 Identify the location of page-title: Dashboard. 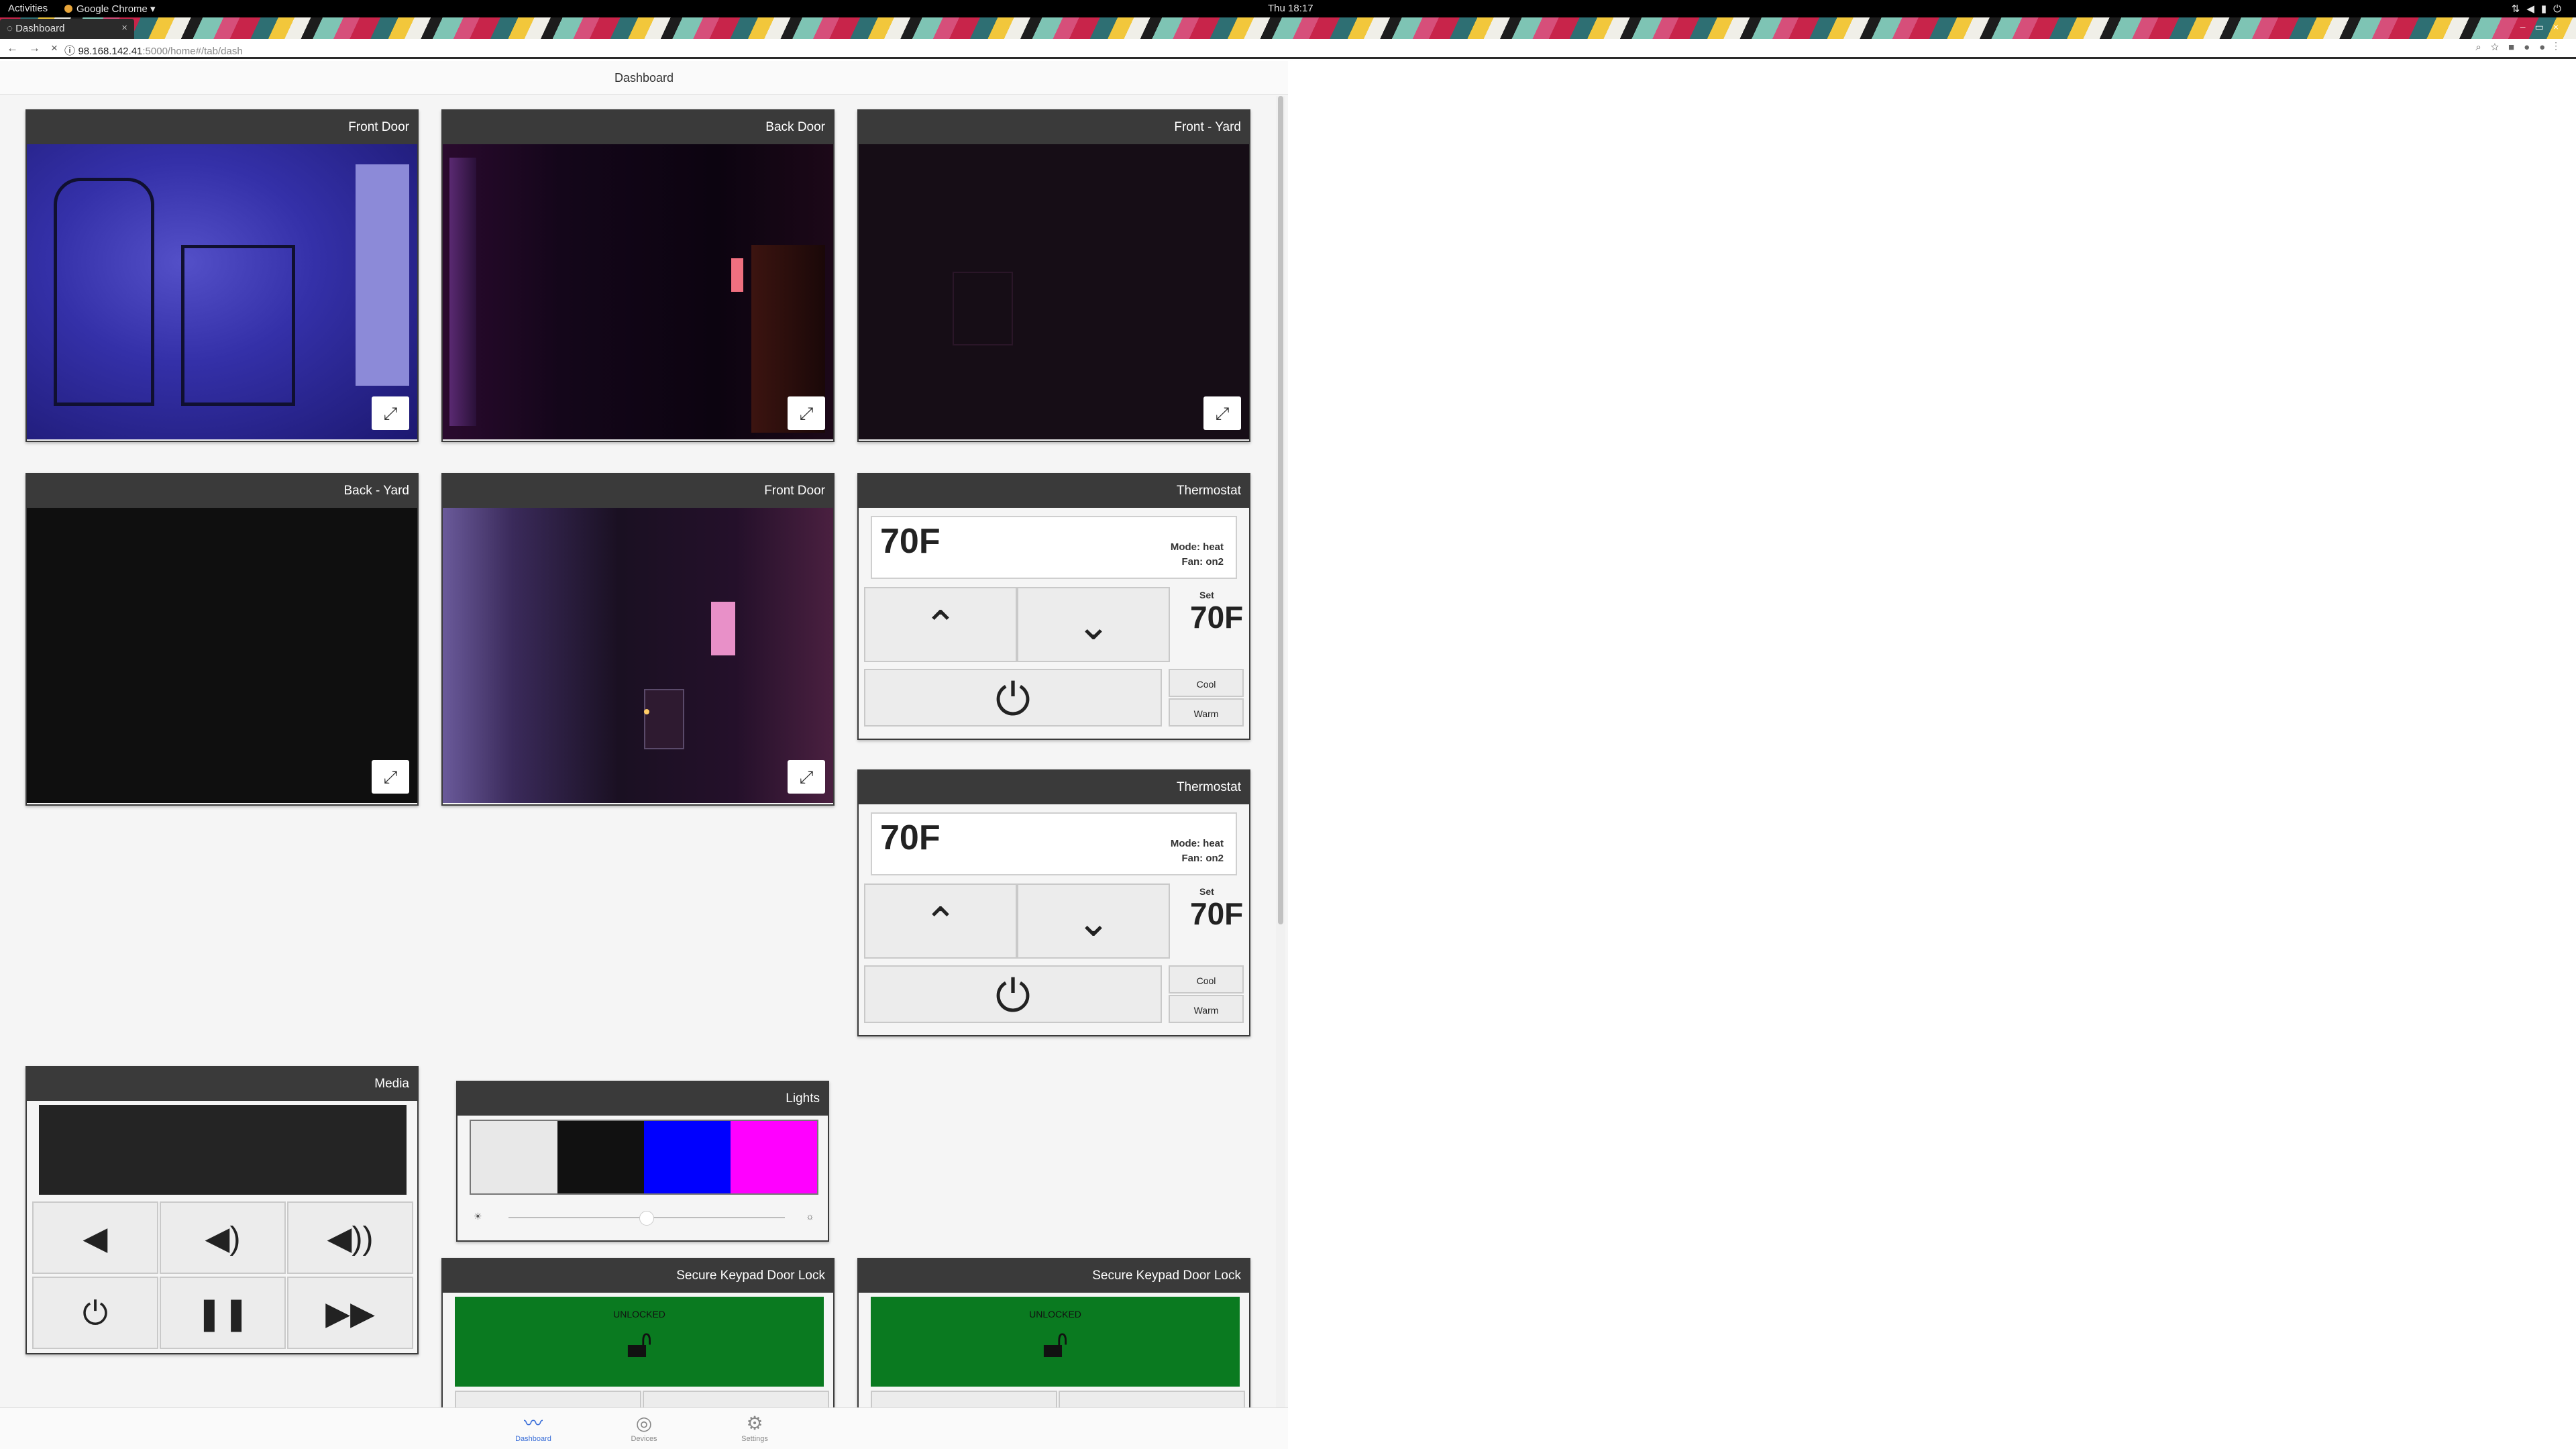
(644, 78).